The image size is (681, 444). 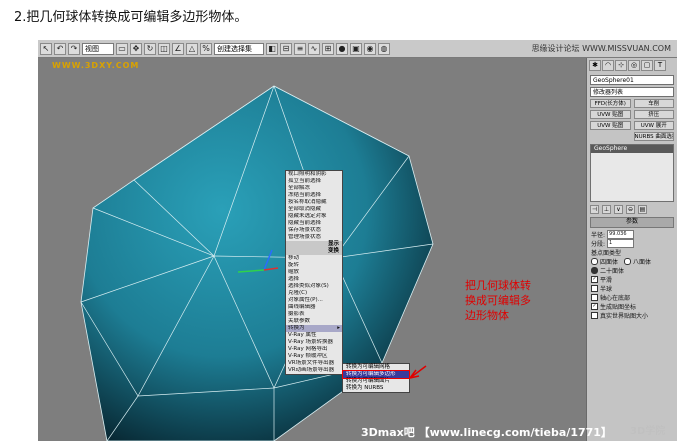 I want to click on radius-input: 99.036, so click(x=621, y=234).